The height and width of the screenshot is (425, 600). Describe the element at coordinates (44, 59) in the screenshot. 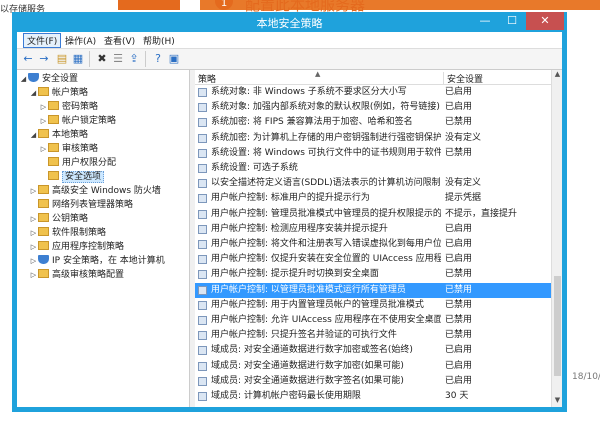

I see `forward-icon: →` at that location.